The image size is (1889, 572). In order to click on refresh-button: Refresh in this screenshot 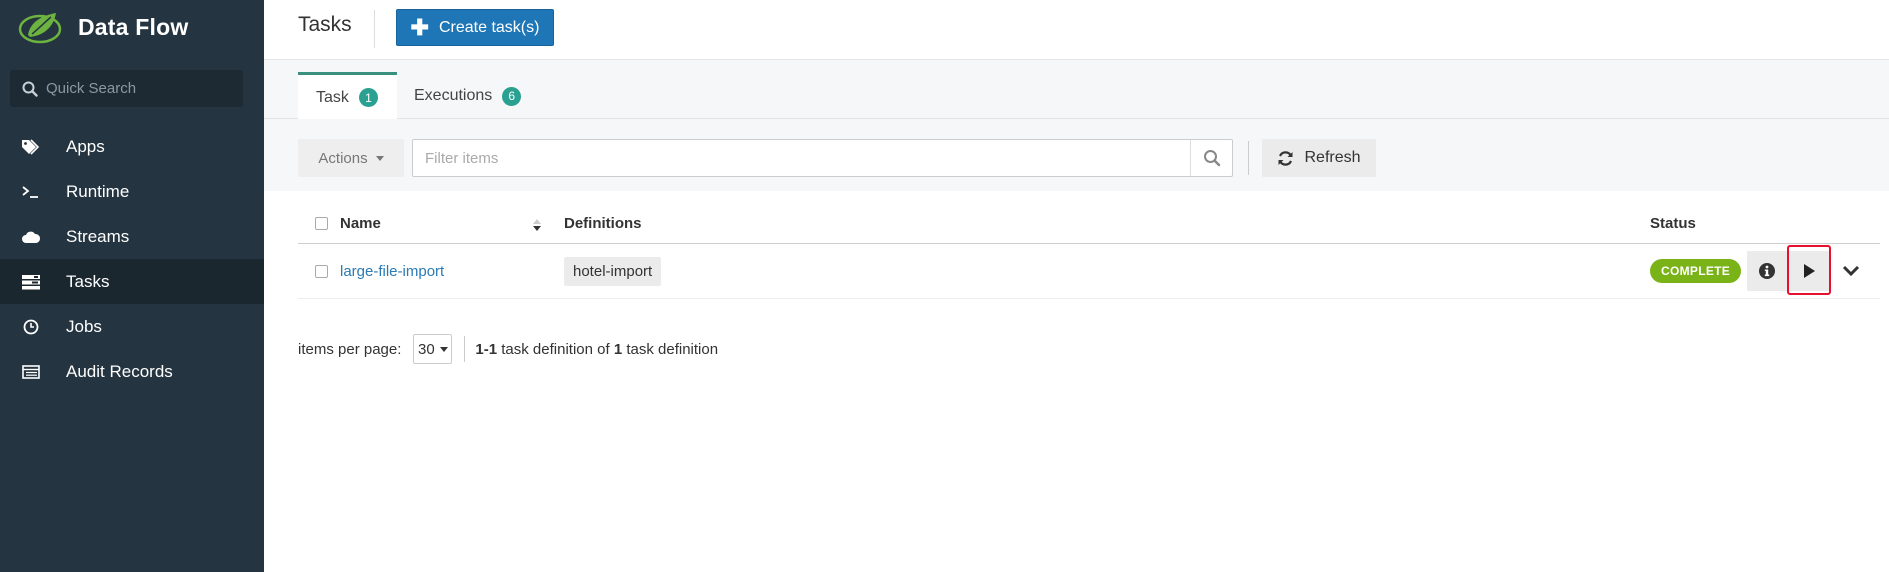, I will do `click(1319, 158)`.